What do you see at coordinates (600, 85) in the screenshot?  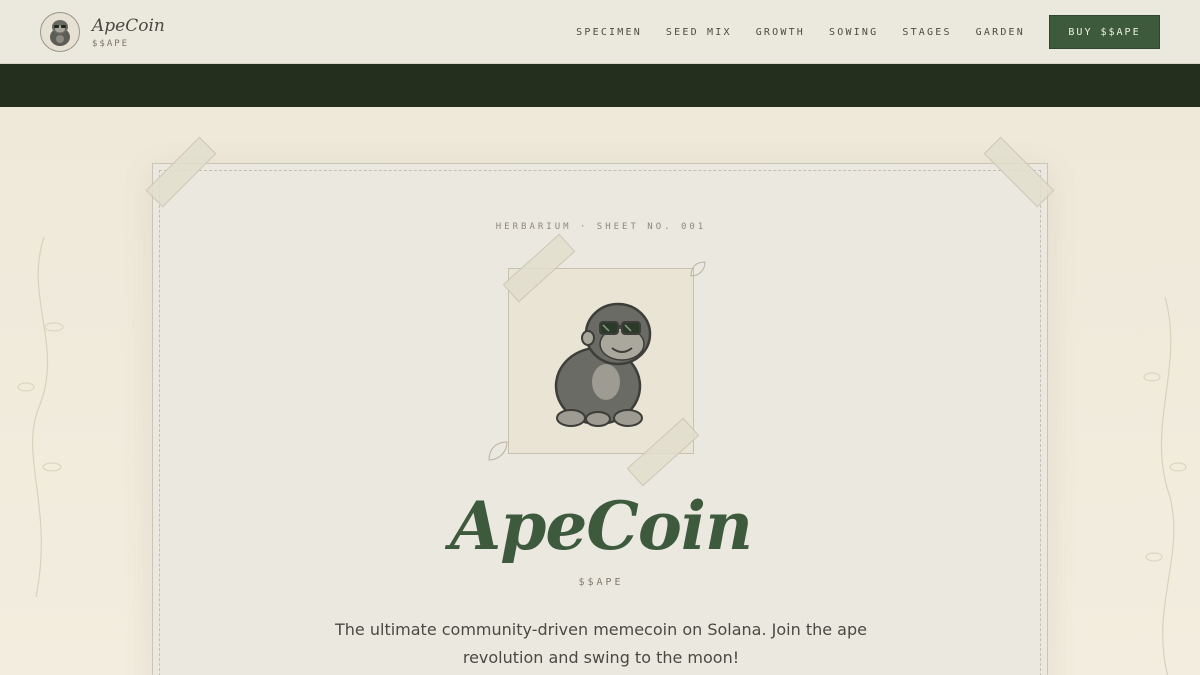 I see `dark-banner` at bounding box center [600, 85].